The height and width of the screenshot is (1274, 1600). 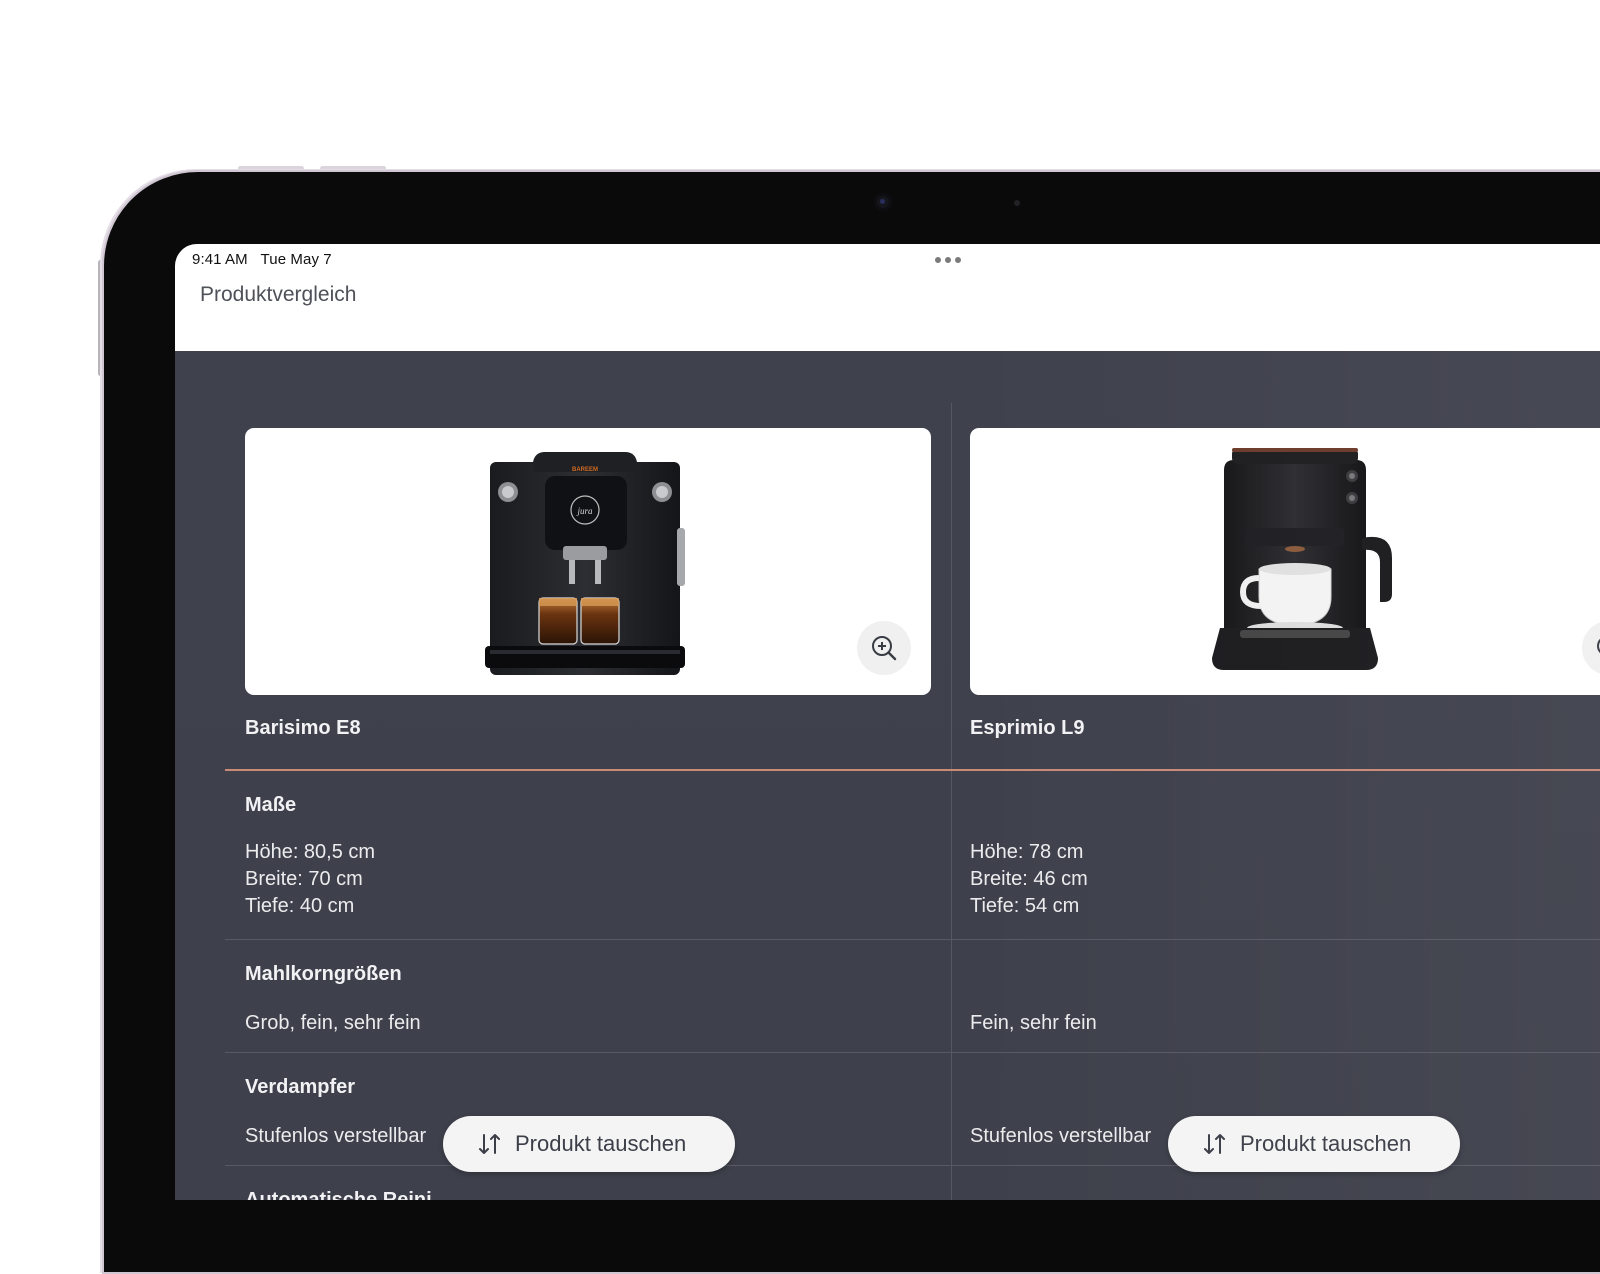 What do you see at coordinates (323, 974) in the screenshot?
I see `section-title-mahlkorn: Mahlkorngrößen` at bounding box center [323, 974].